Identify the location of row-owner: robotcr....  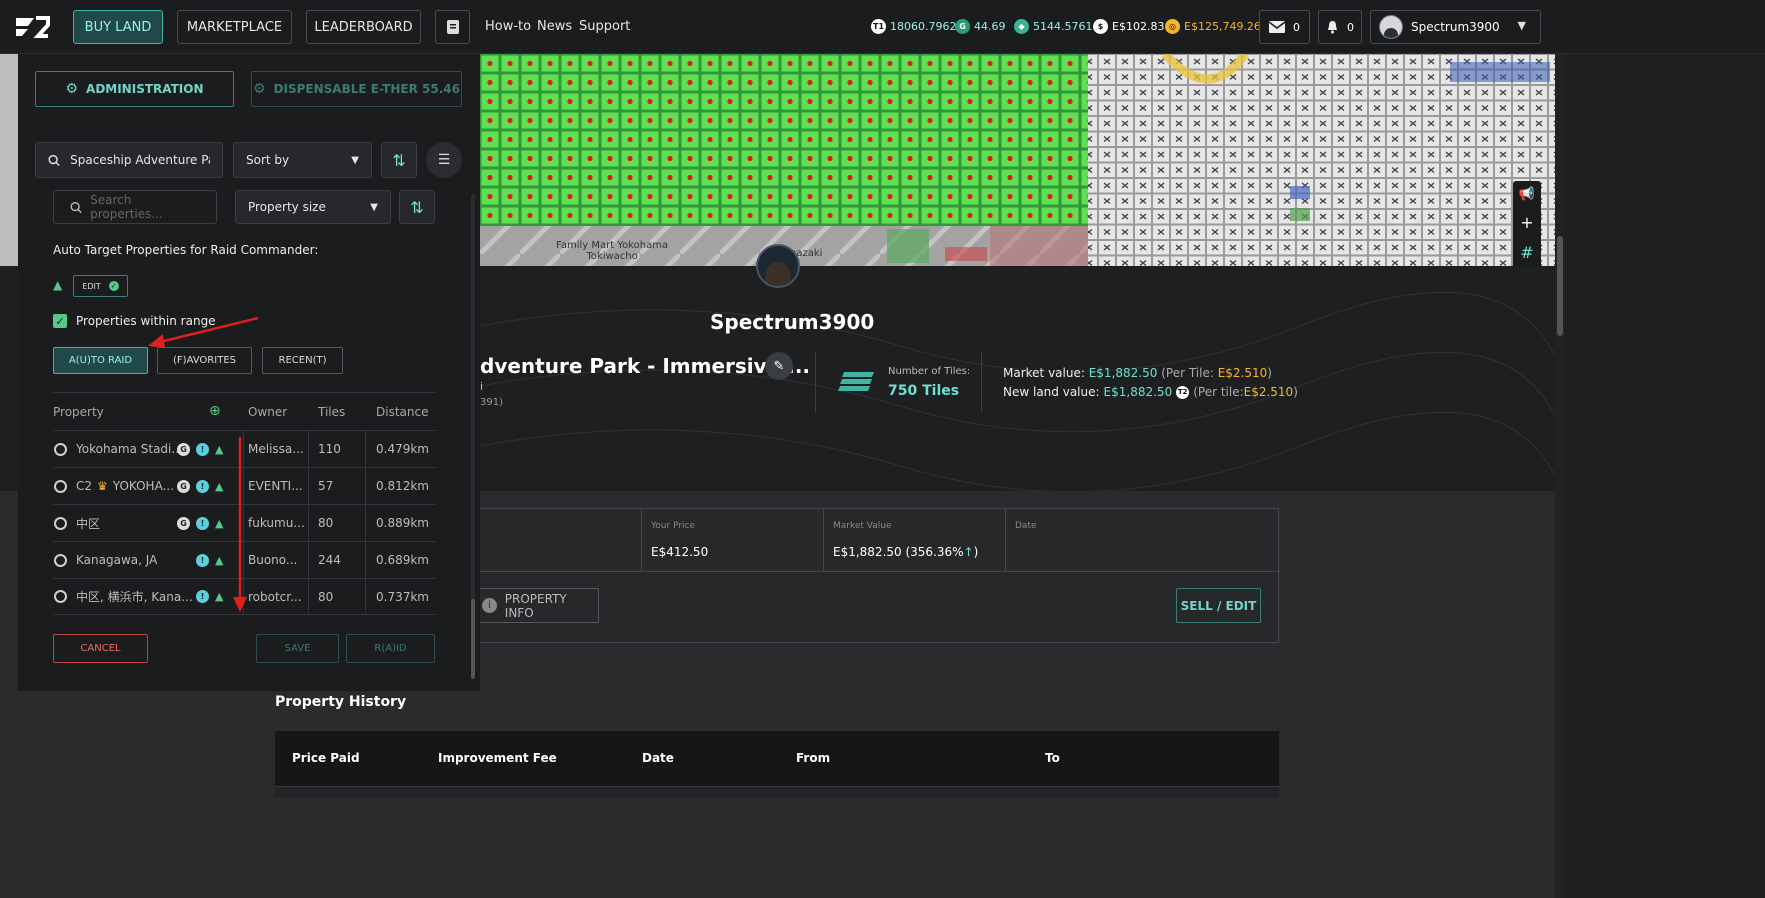
(275, 596).